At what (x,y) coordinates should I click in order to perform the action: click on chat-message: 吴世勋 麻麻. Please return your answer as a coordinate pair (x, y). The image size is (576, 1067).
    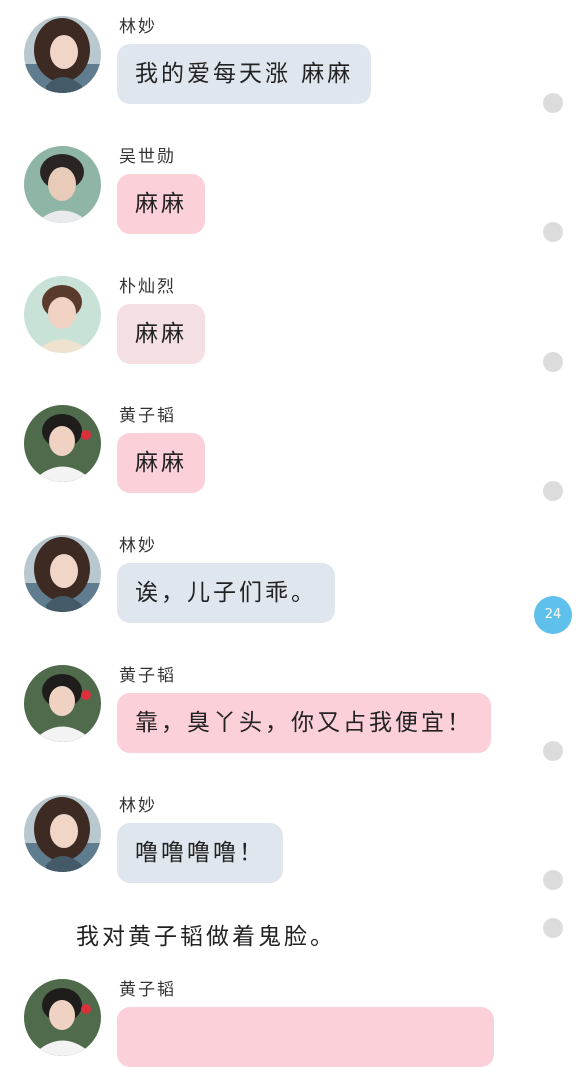
    Looking at the image, I should click on (288, 195).